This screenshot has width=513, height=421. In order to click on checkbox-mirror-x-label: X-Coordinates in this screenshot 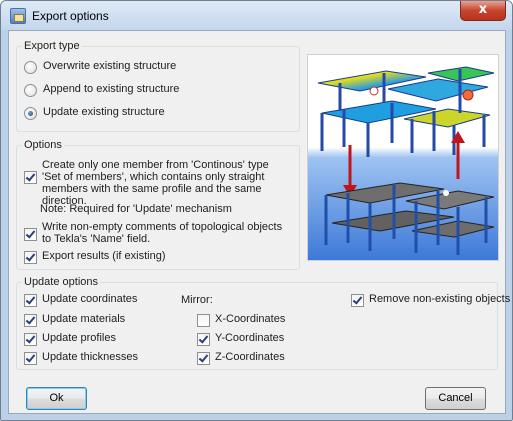, I will do `click(250, 319)`.